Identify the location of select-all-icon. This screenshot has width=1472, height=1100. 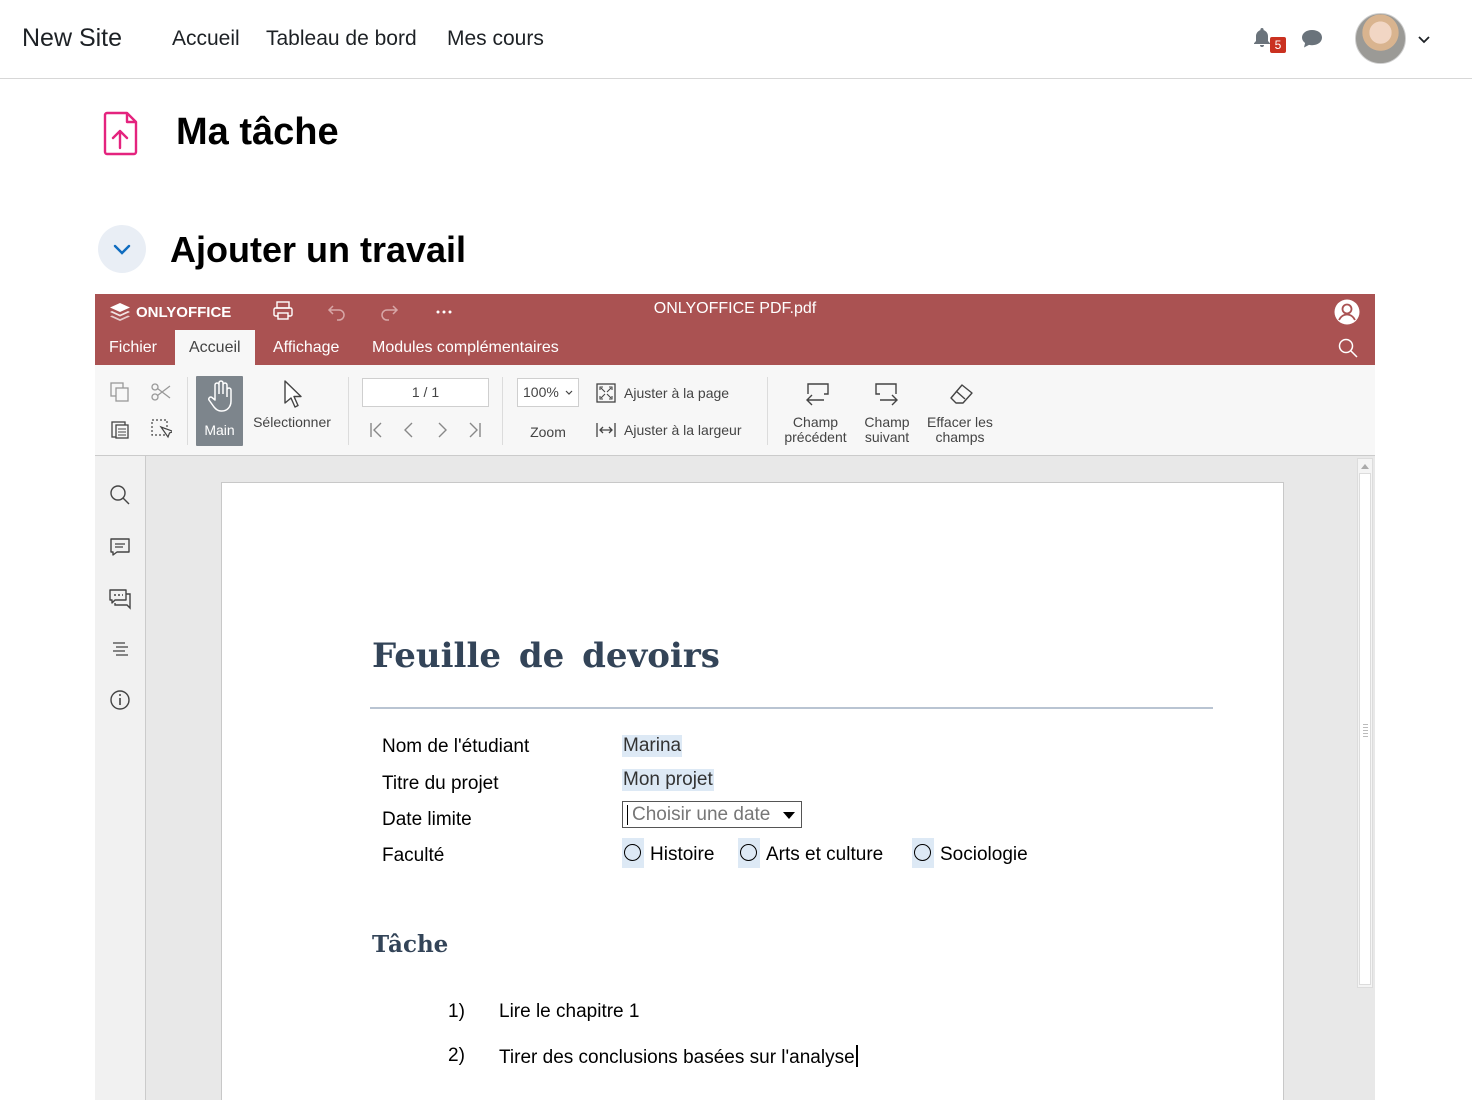
(161, 429).